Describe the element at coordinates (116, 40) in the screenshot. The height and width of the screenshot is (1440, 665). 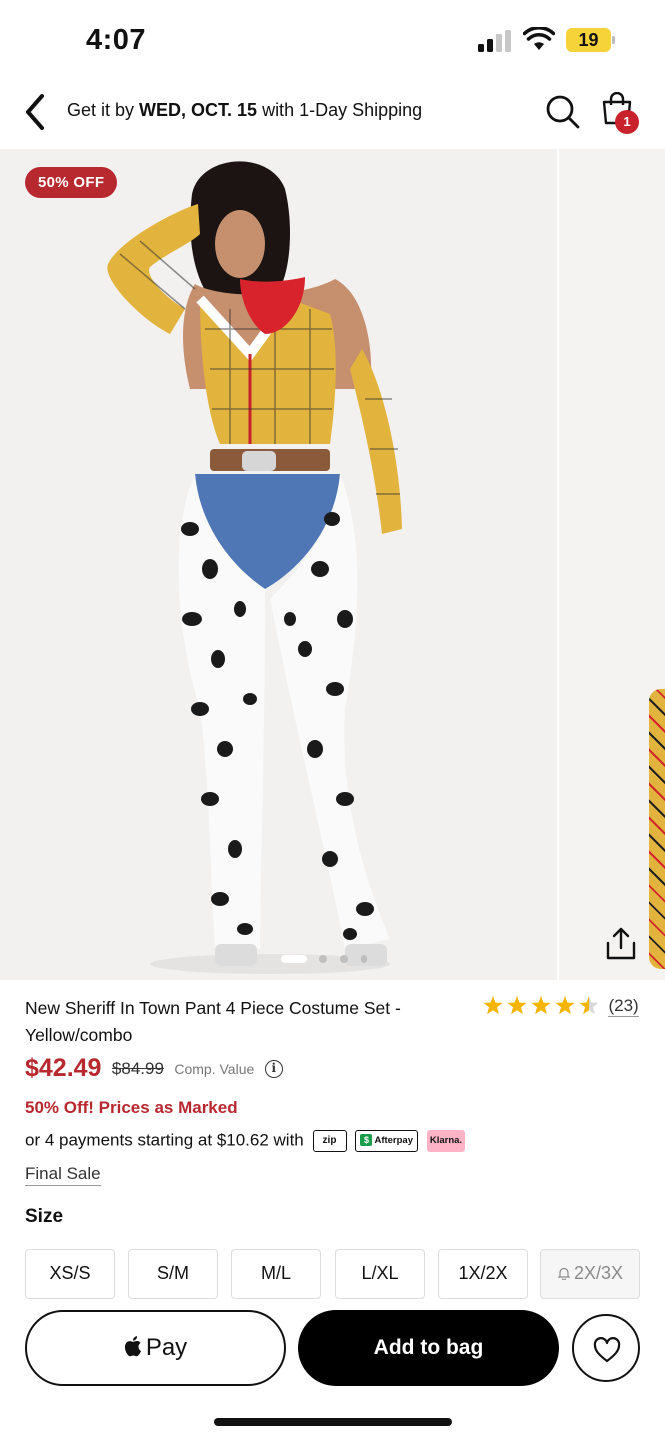
I see `status-time: 4:07` at that location.